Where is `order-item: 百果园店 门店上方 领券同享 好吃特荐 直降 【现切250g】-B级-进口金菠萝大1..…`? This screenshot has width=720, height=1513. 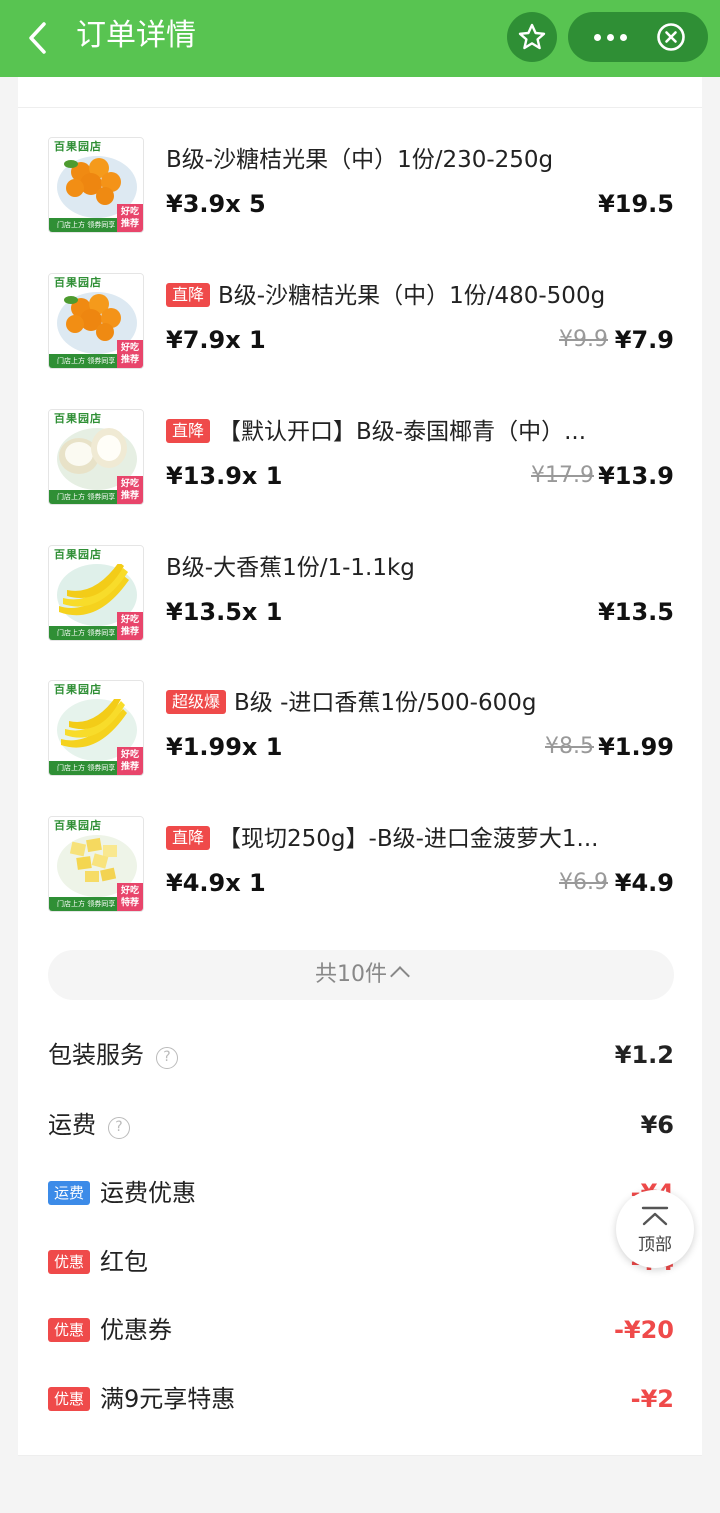 order-item: 百果园店 门店上方 领券同享 好吃特荐 直降 【现切250g】-B级-进口金菠萝大1..… is located at coordinates (361, 866).